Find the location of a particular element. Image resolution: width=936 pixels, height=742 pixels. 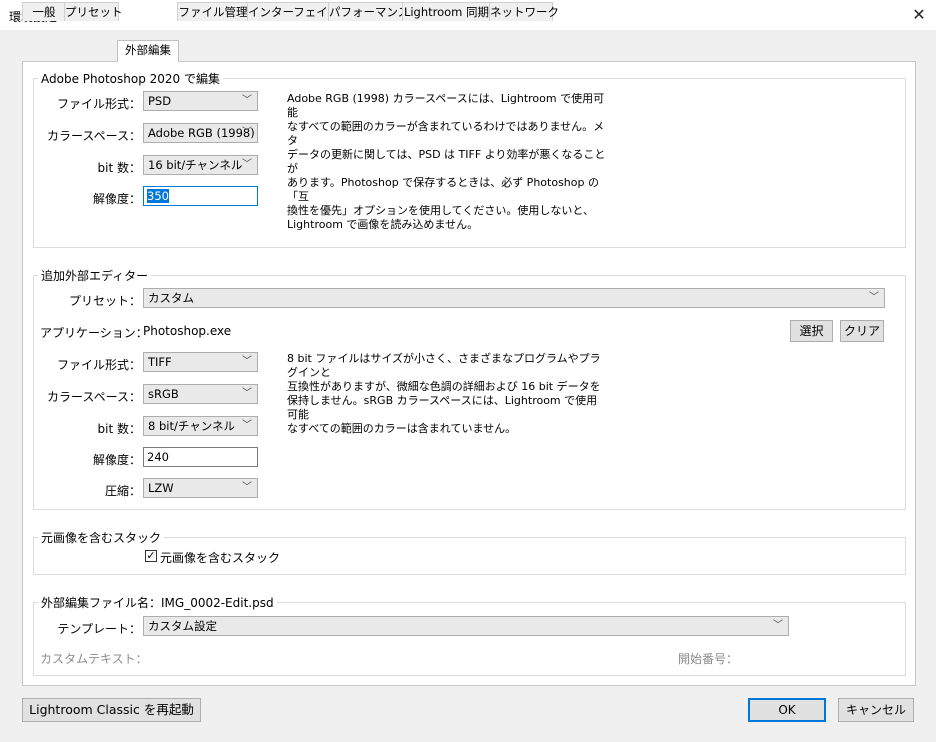

ok-button: OK is located at coordinates (787, 710).